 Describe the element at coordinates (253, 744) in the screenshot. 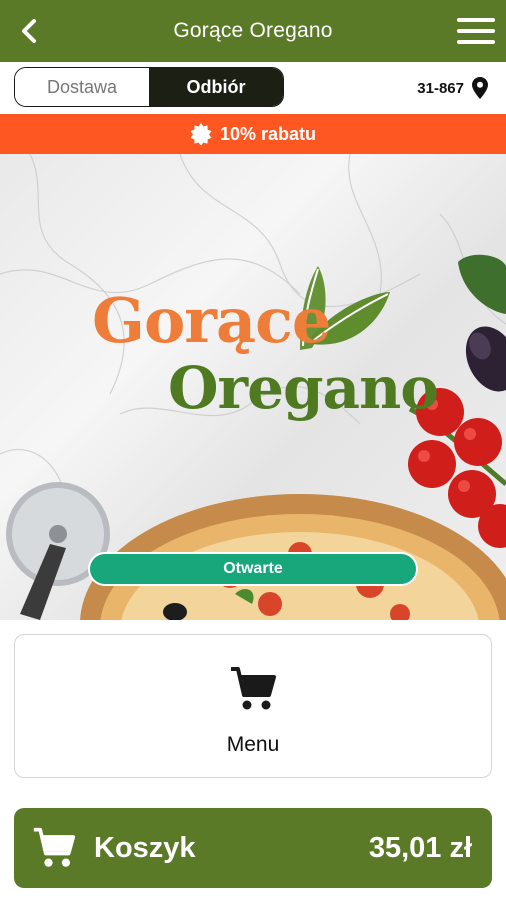

I see `menu-card-label: Menu` at that location.